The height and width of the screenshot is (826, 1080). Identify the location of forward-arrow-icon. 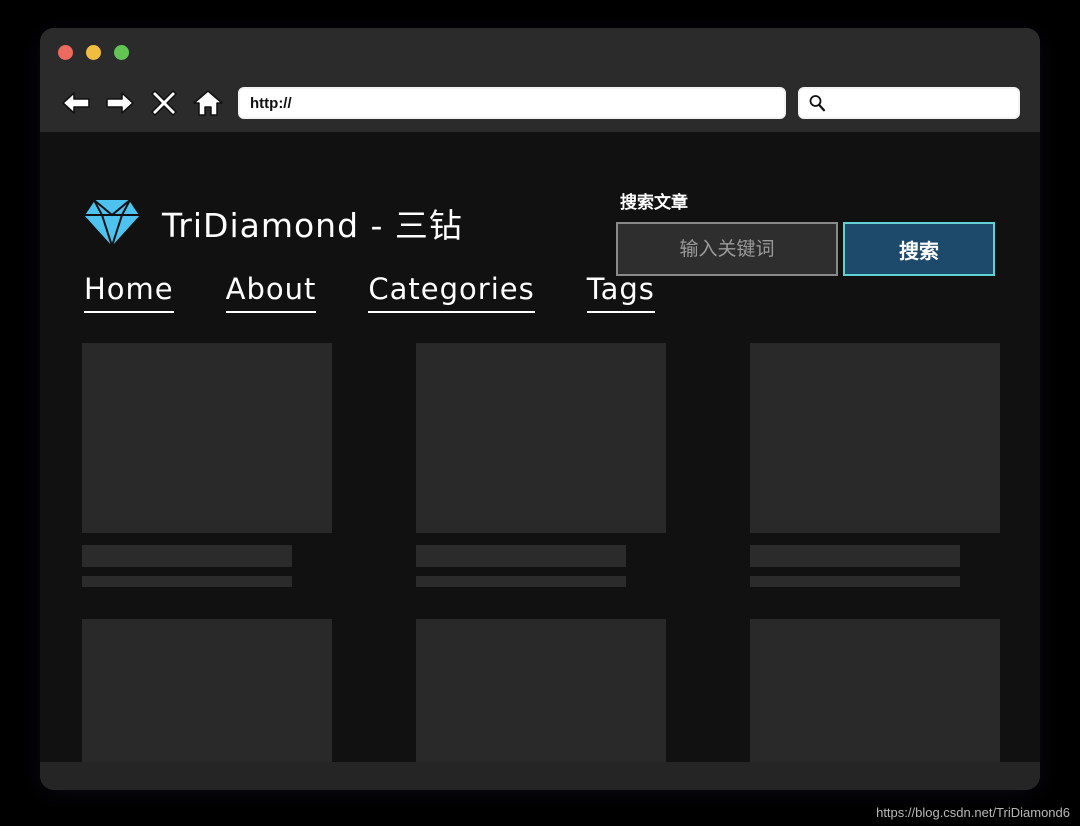
(120, 103).